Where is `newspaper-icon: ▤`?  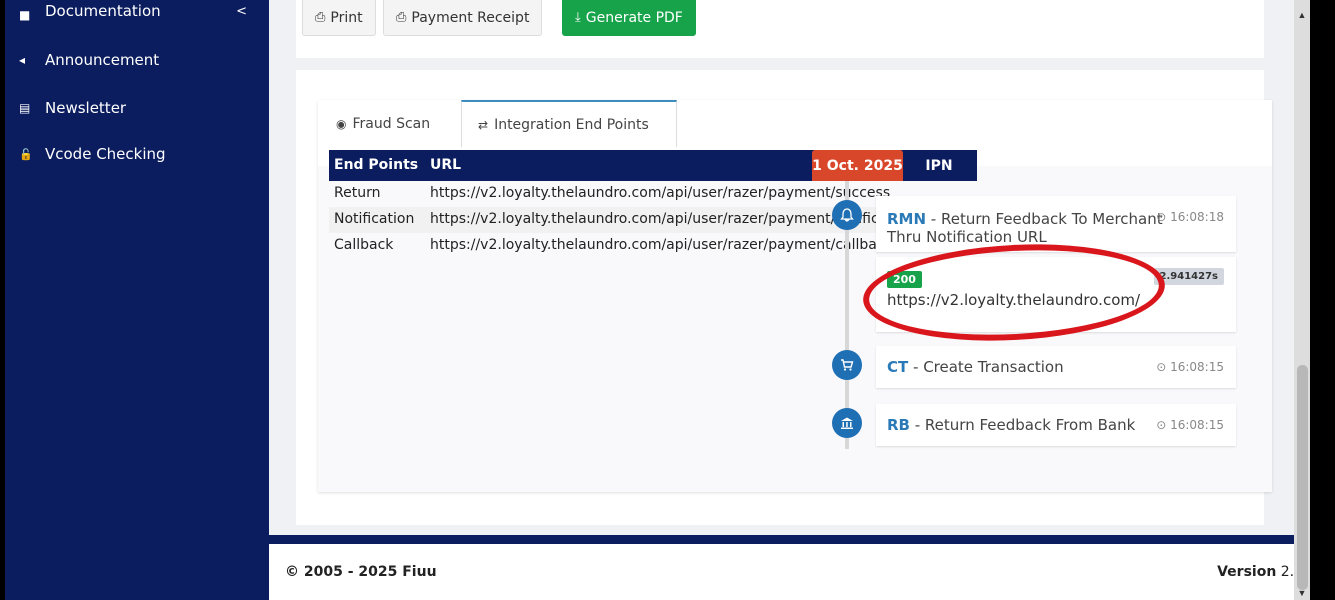
newspaper-icon: ▤ is located at coordinates (25, 108).